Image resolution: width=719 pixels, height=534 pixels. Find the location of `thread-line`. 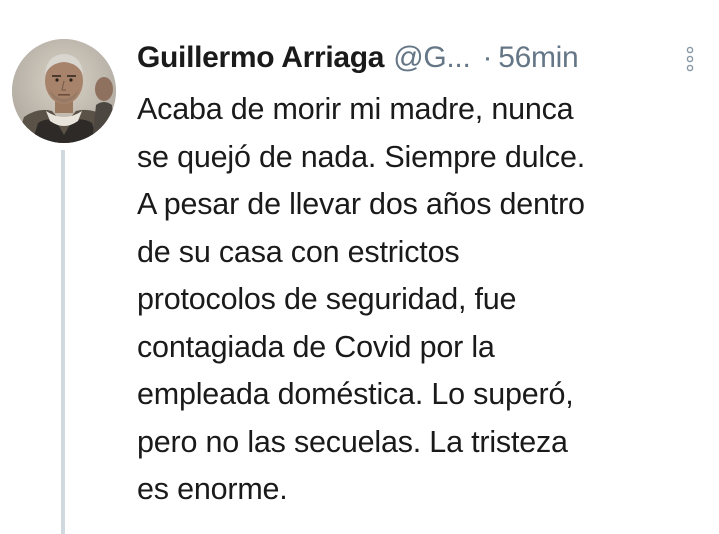

thread-line is located at coordinates (63, 342).